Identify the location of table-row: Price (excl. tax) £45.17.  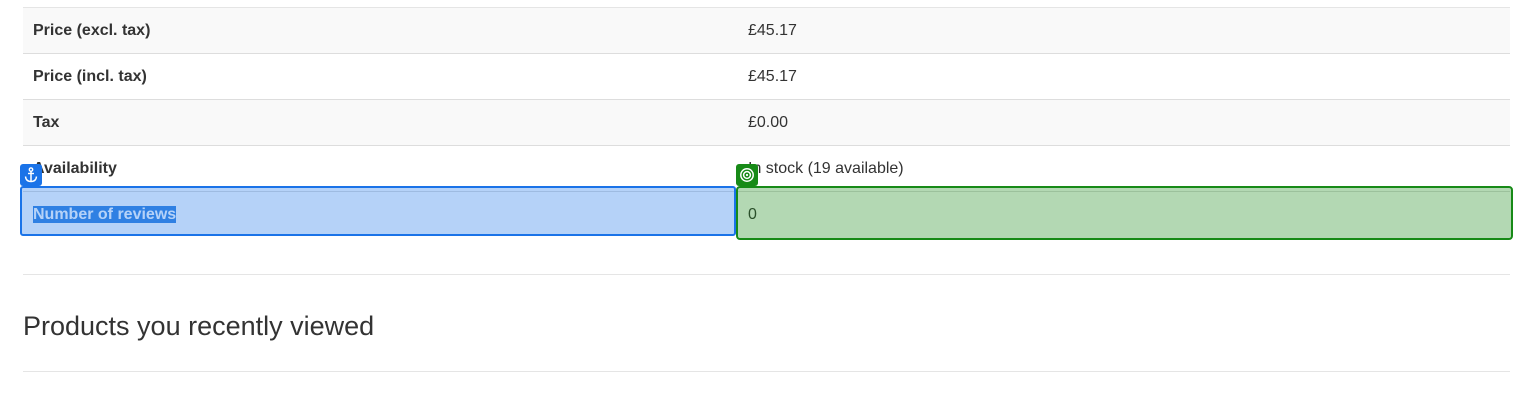
(766, 30).